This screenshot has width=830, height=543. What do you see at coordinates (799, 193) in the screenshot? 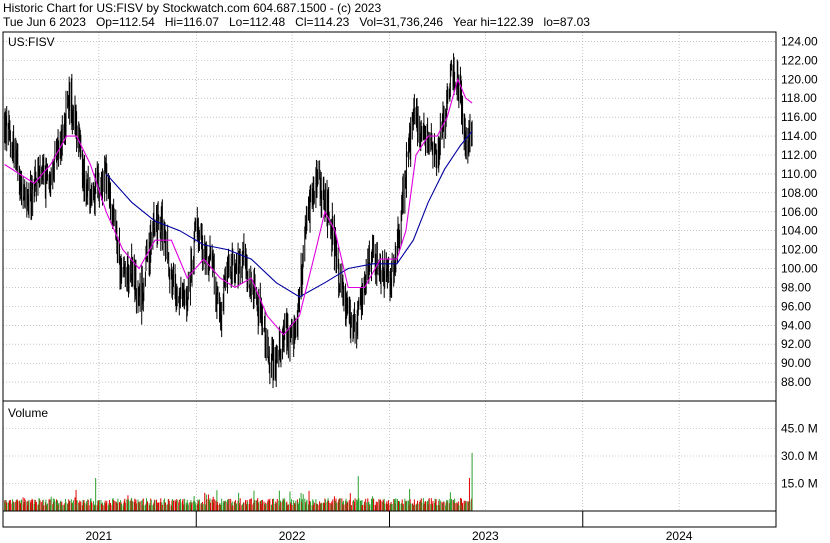
I see `price-tick-label: 108.00` at bounding box center [799, 193].